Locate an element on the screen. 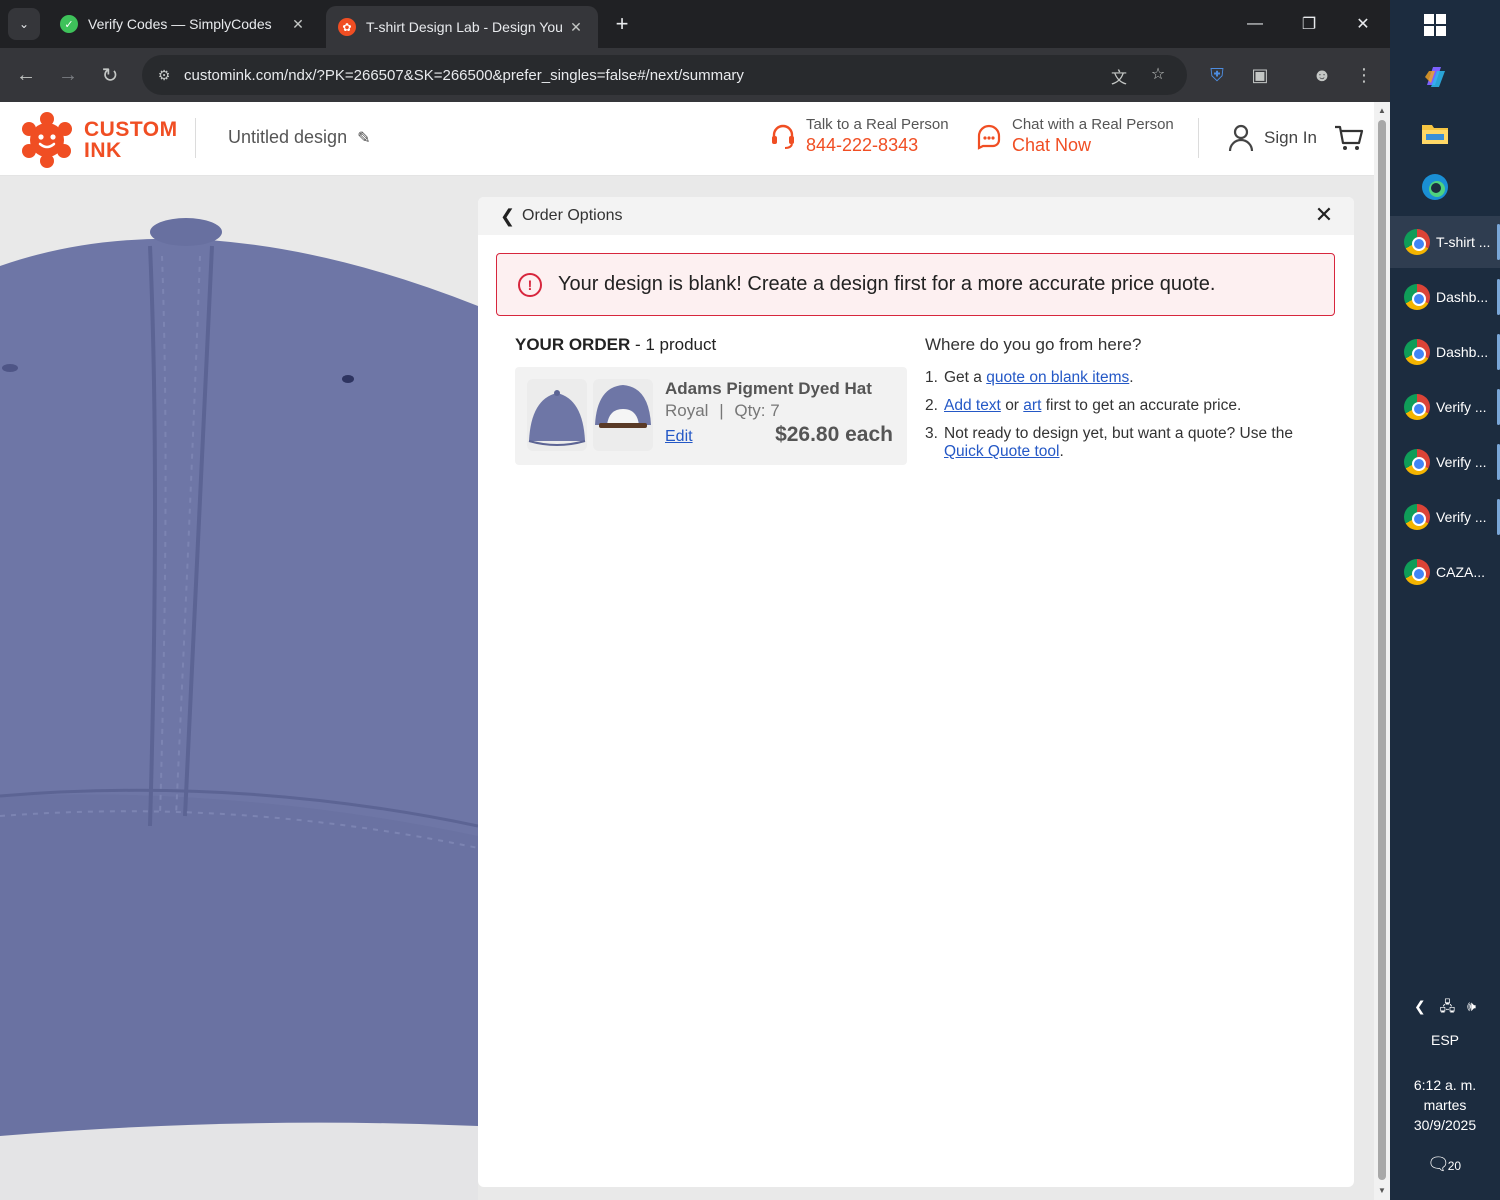 This screenshot has width=1500, height=1200. design-name-text: Untitled design is located at coordinates (287, 137).